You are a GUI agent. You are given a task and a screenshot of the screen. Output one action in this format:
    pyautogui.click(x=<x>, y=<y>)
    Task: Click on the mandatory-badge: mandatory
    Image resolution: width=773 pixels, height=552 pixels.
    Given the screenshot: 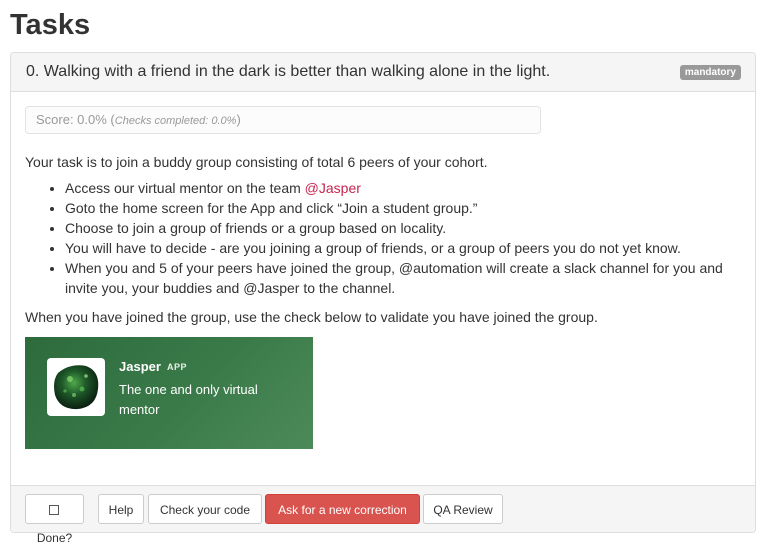 What is the action you would take?
    pyautogui.click(x=710, y=72)
    